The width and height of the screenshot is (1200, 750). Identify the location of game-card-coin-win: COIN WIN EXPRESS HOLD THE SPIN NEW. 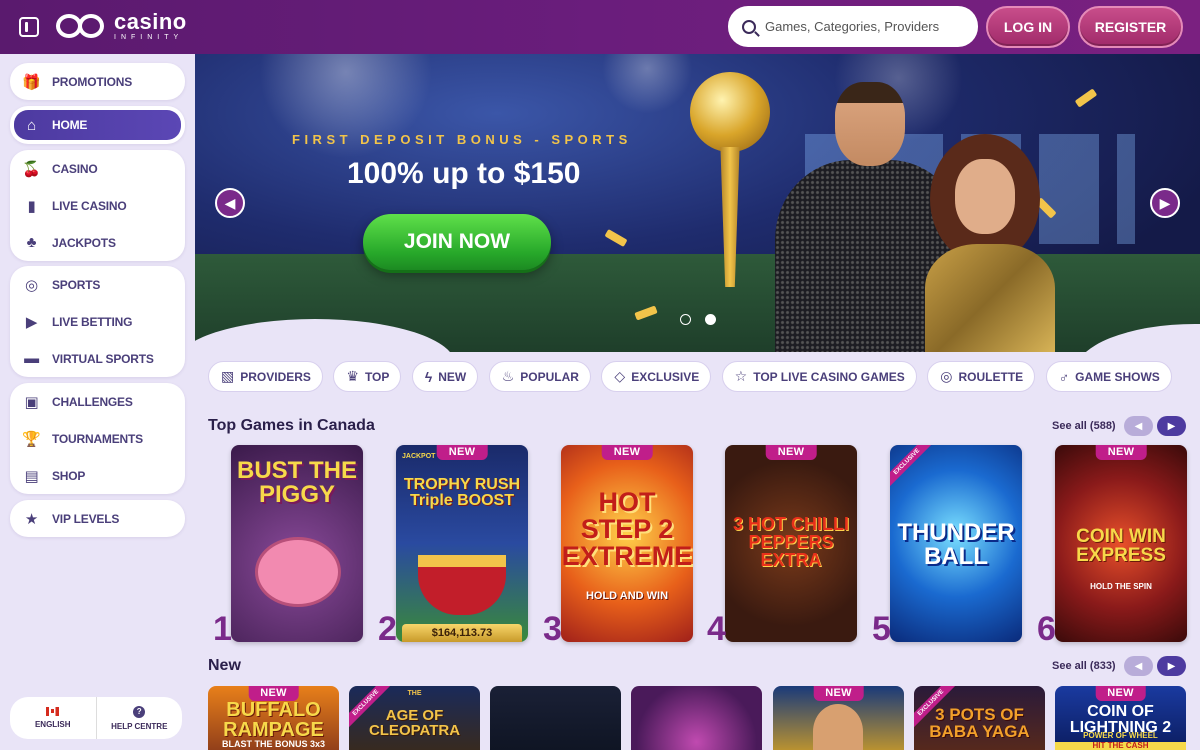
(1121, 543).